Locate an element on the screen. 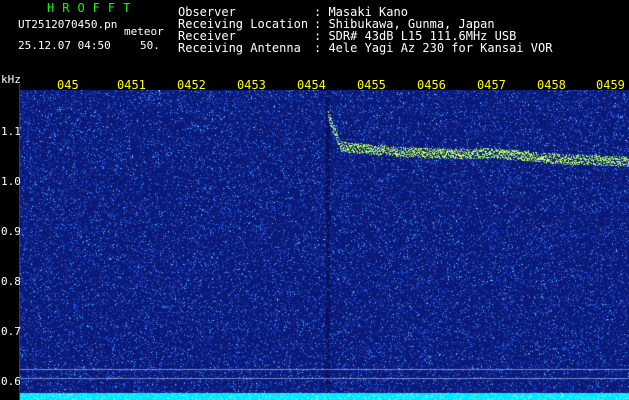 This screenshot has width=629, height=400. y-tick-label: 0.7 is located at coordinates (11, 331).